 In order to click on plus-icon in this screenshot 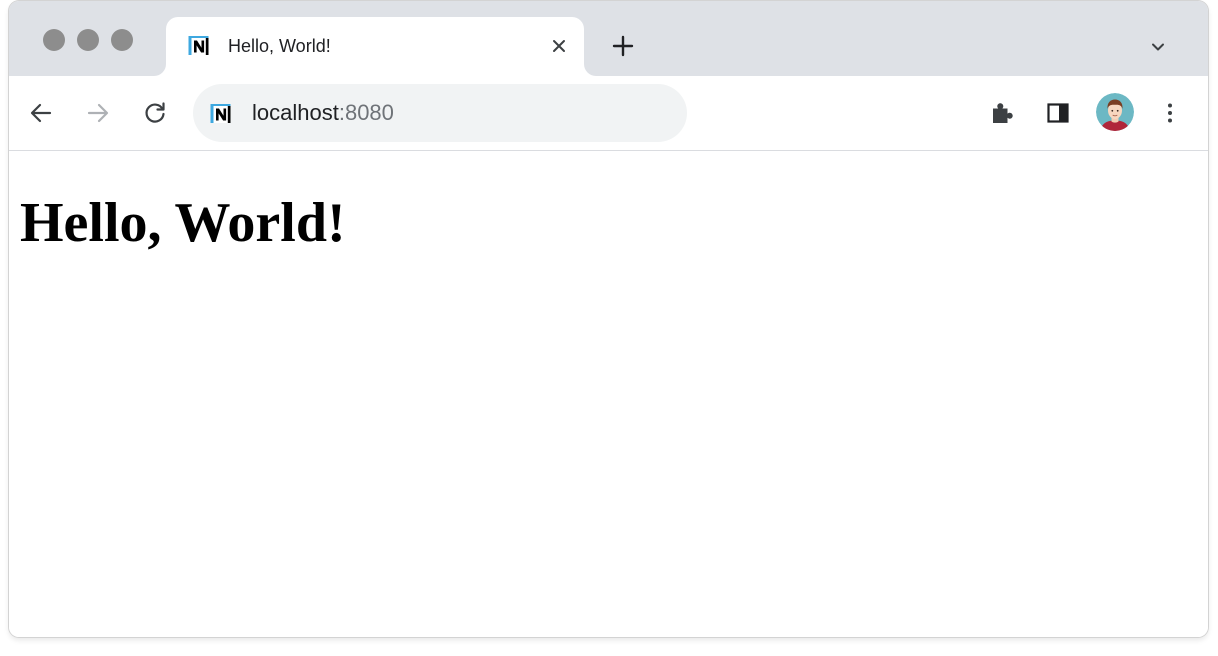, I will do `click(623, 46)`.